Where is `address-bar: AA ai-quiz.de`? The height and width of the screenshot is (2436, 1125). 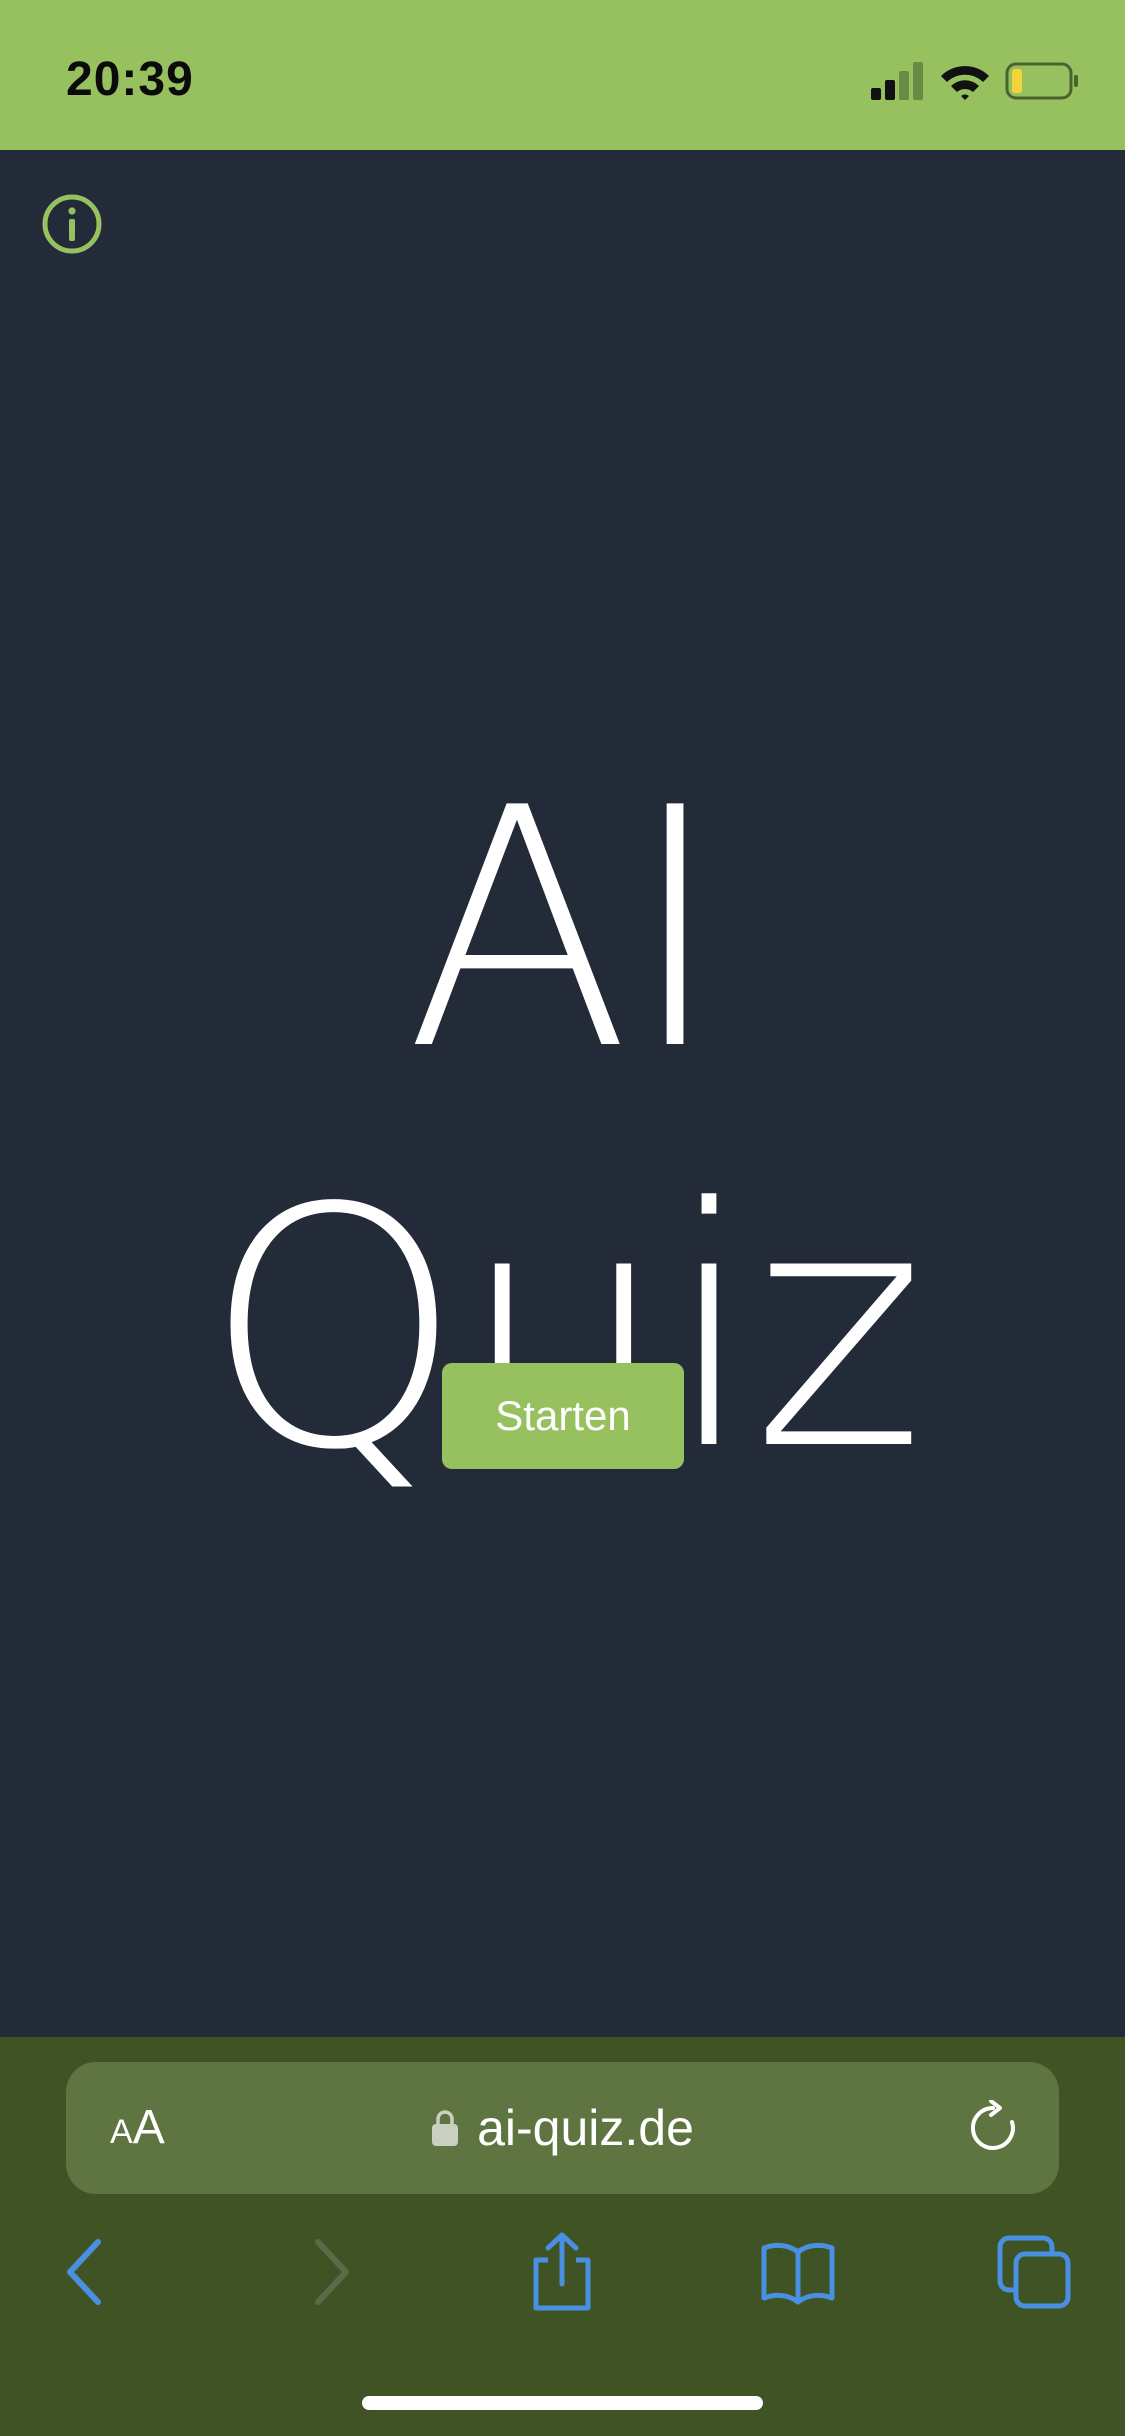 address-bar: AA ai-quiz.de is located at coordinates (562, 2128).